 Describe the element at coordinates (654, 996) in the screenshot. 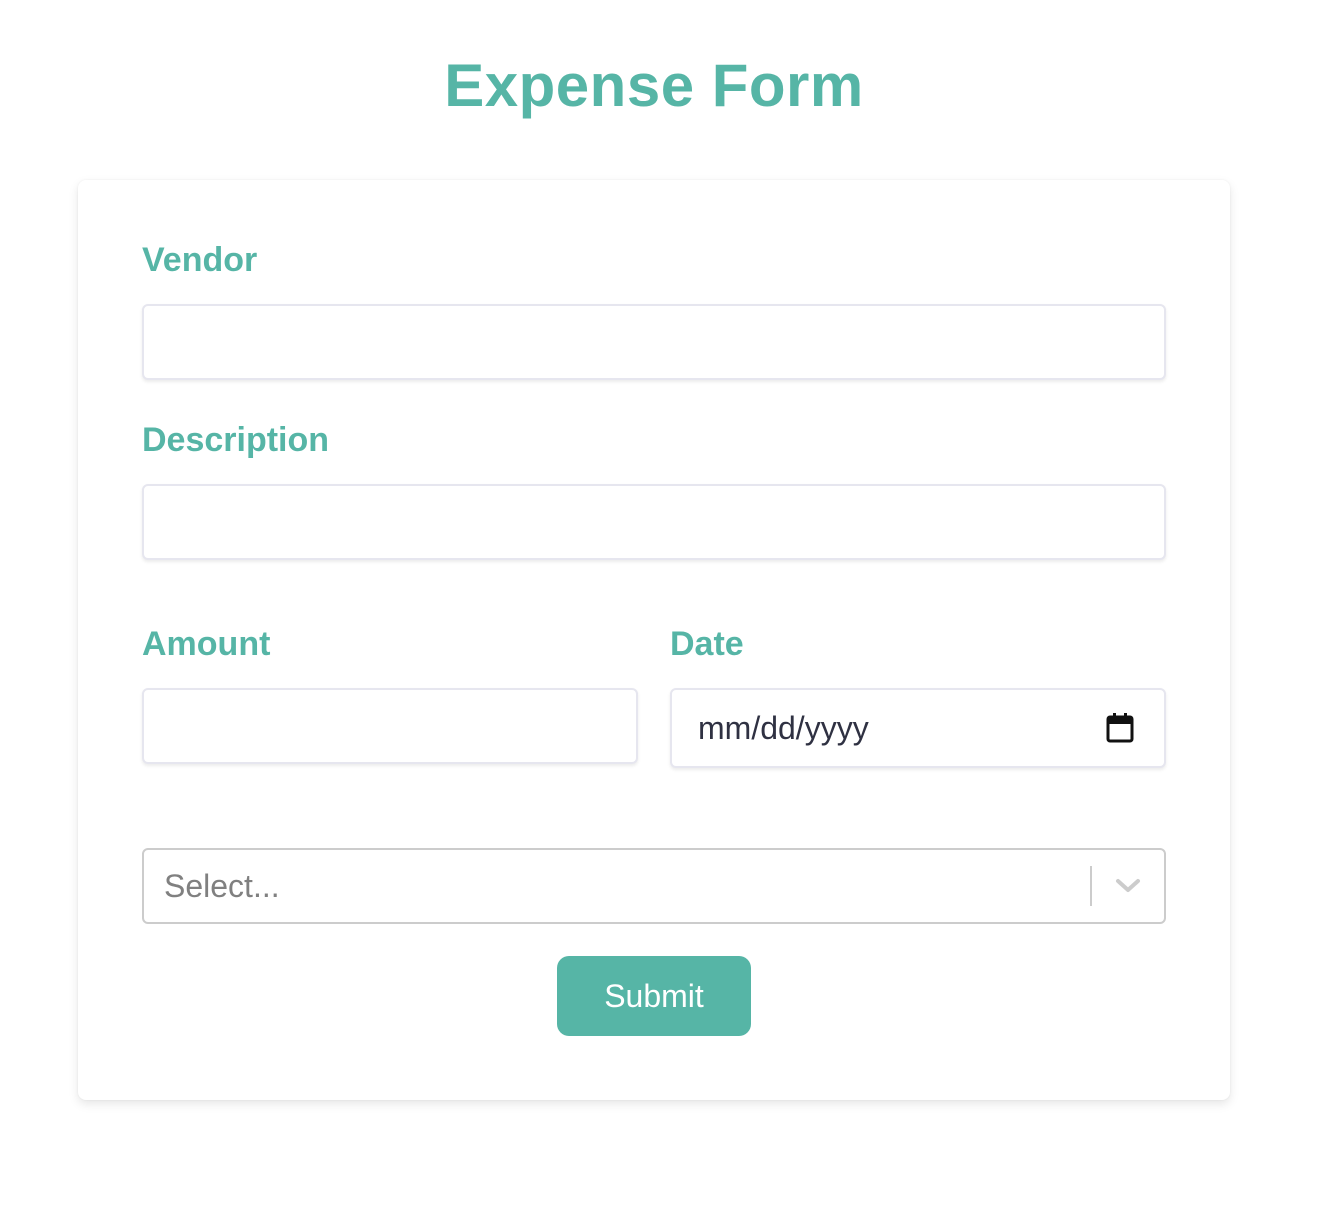

I see `submit-button: Submit` at that location.